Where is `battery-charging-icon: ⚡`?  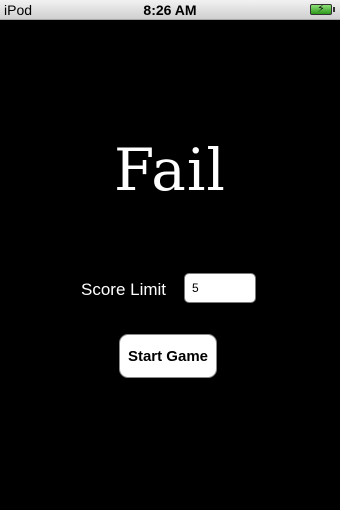 battery-charging-icon: ⚡ is located at coordinates (322, 9).